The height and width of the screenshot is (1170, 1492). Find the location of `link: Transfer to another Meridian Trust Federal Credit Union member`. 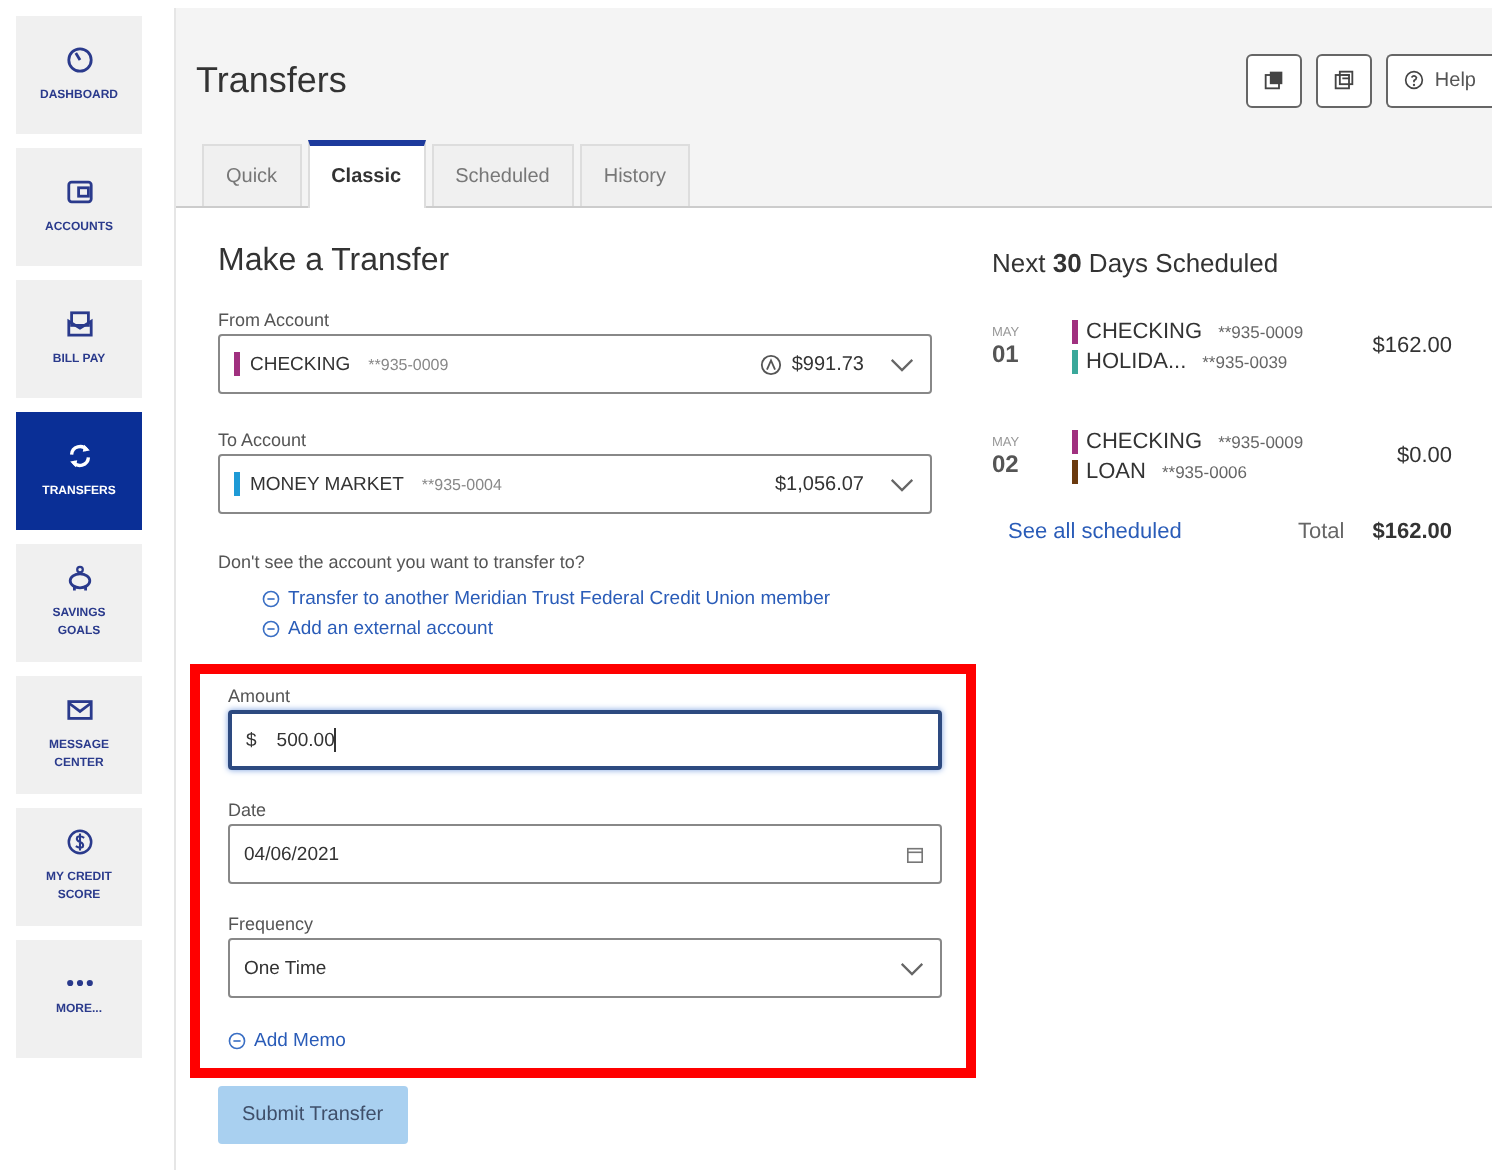

link: Transfer to another Meridian Trust Federal Credit Union member is located at coordinates (559, 599).